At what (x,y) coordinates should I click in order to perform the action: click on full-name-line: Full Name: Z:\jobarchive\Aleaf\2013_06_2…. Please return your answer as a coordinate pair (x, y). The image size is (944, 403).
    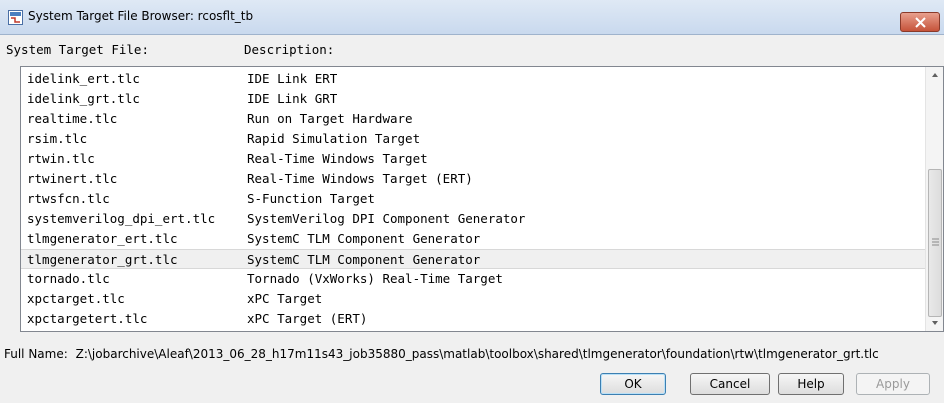
    Looking at the image, I should click on (441, 354).